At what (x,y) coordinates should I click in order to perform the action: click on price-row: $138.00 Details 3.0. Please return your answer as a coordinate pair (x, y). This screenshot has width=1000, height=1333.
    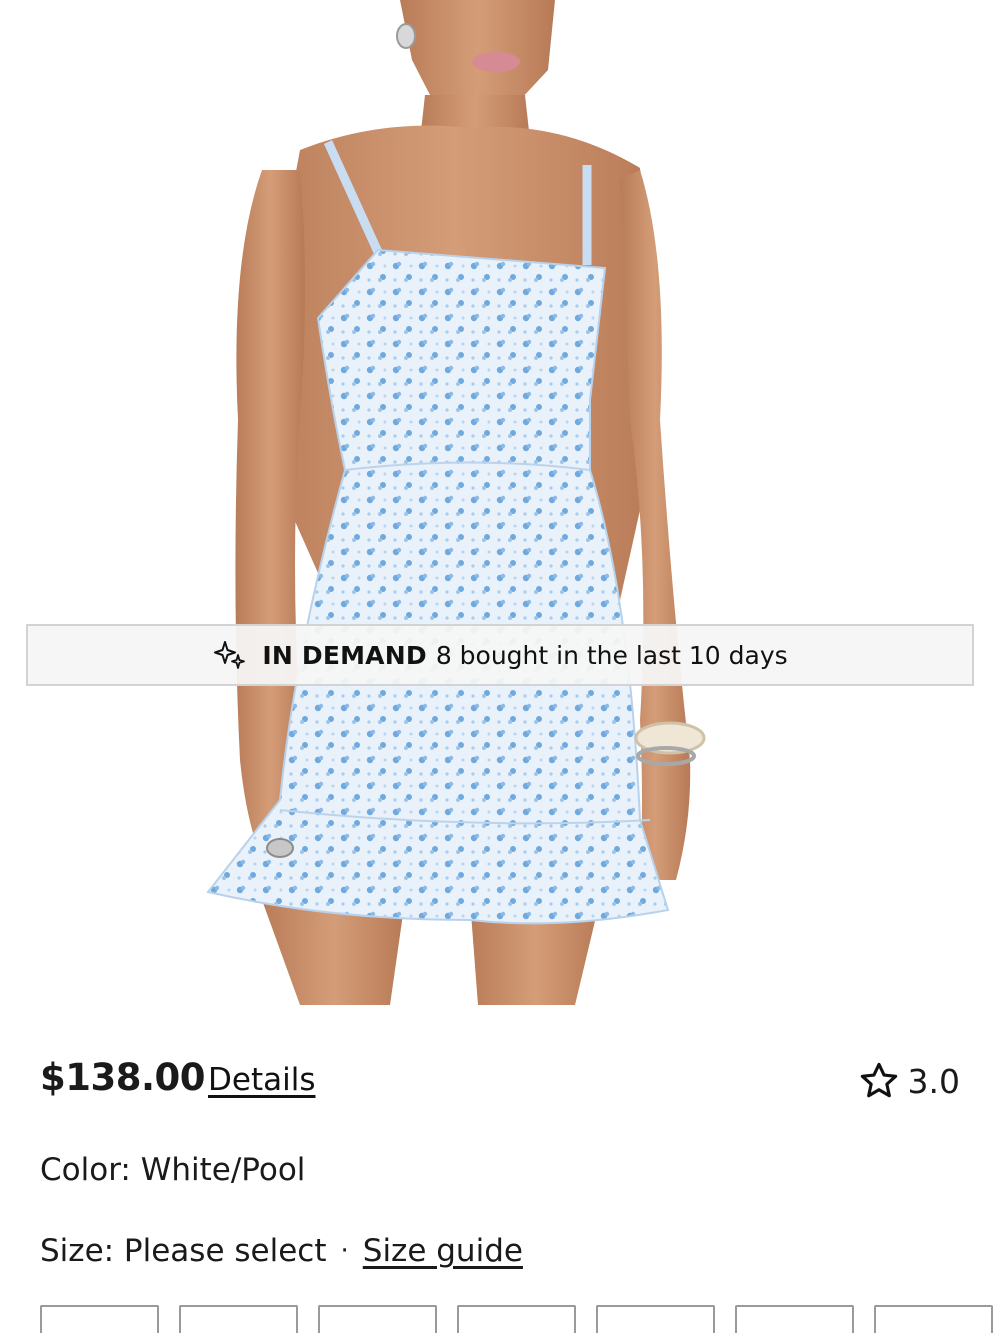
    Looking at the image, I should click on (500, 1082).